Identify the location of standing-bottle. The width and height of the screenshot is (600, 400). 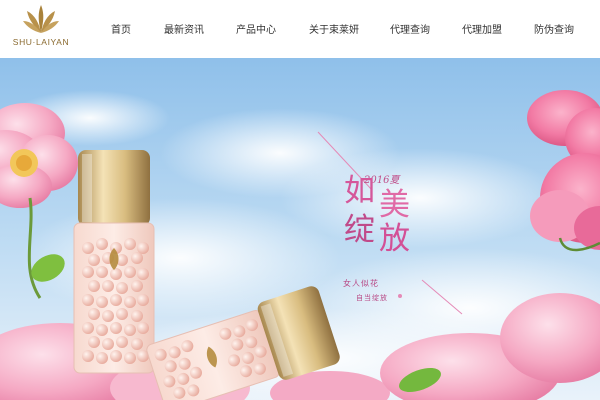
(114, 262).